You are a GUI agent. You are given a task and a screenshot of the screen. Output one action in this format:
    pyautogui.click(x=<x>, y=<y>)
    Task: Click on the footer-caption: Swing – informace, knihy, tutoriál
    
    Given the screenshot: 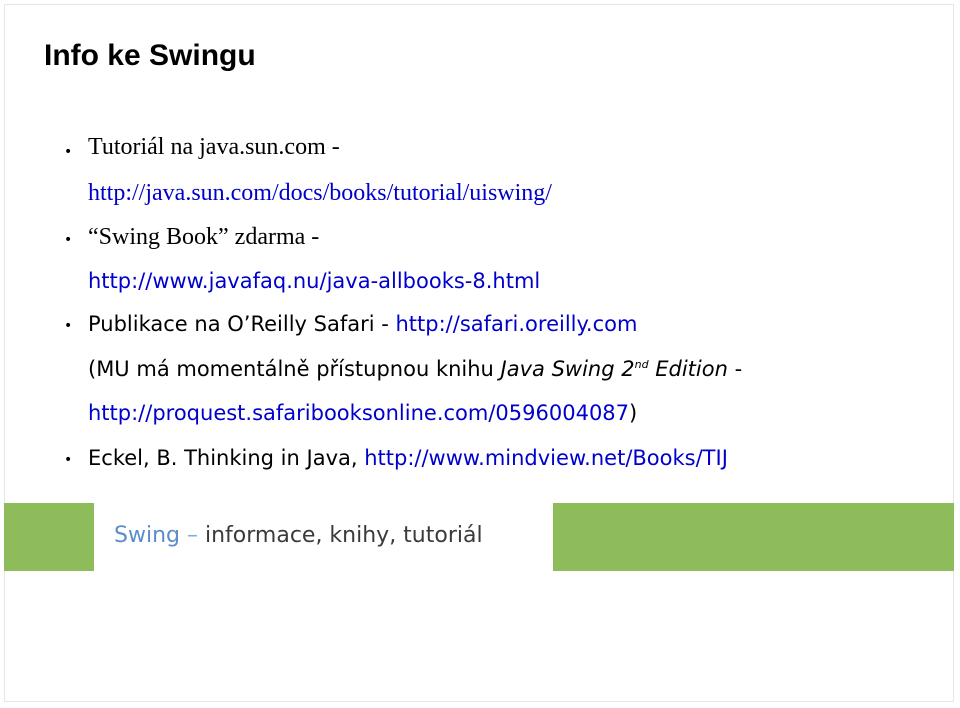 What is the action you would take?
    pyautogui.click(x=298, y=536)
    